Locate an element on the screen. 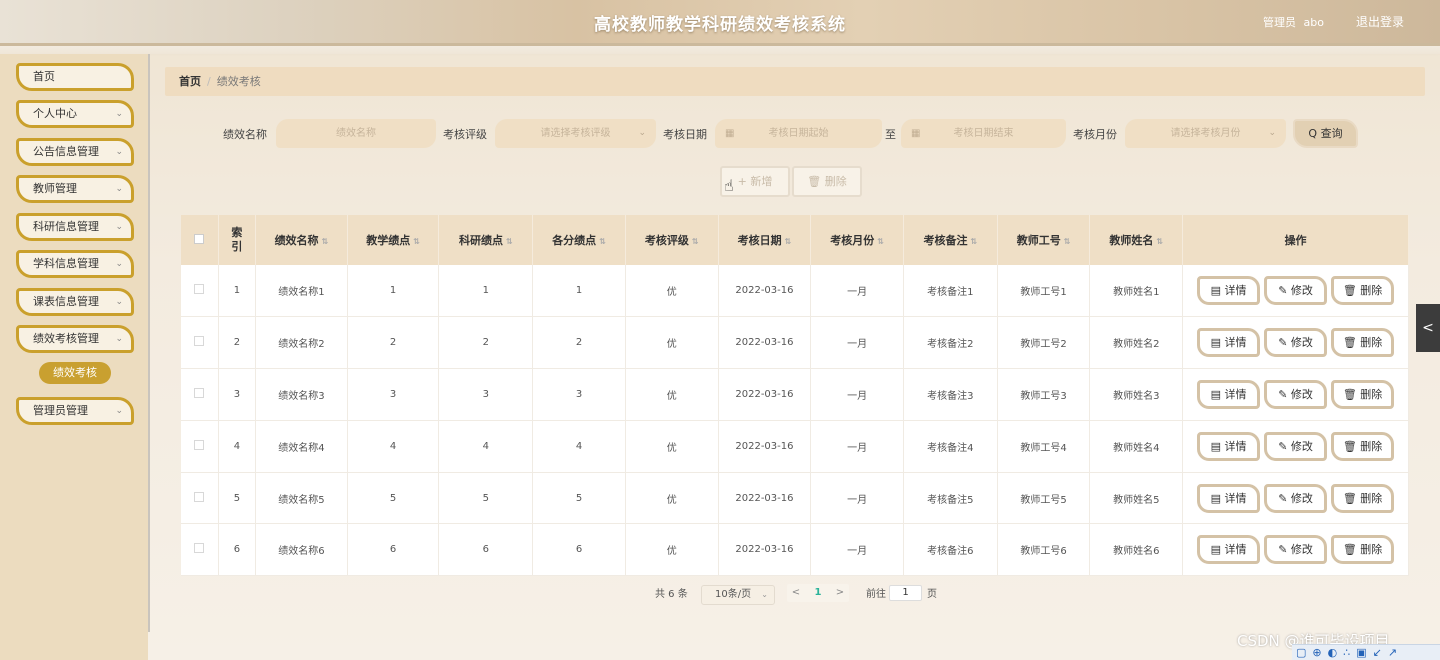  column-header: 考核备注 ⇅ is located at coordinates (950, 240).